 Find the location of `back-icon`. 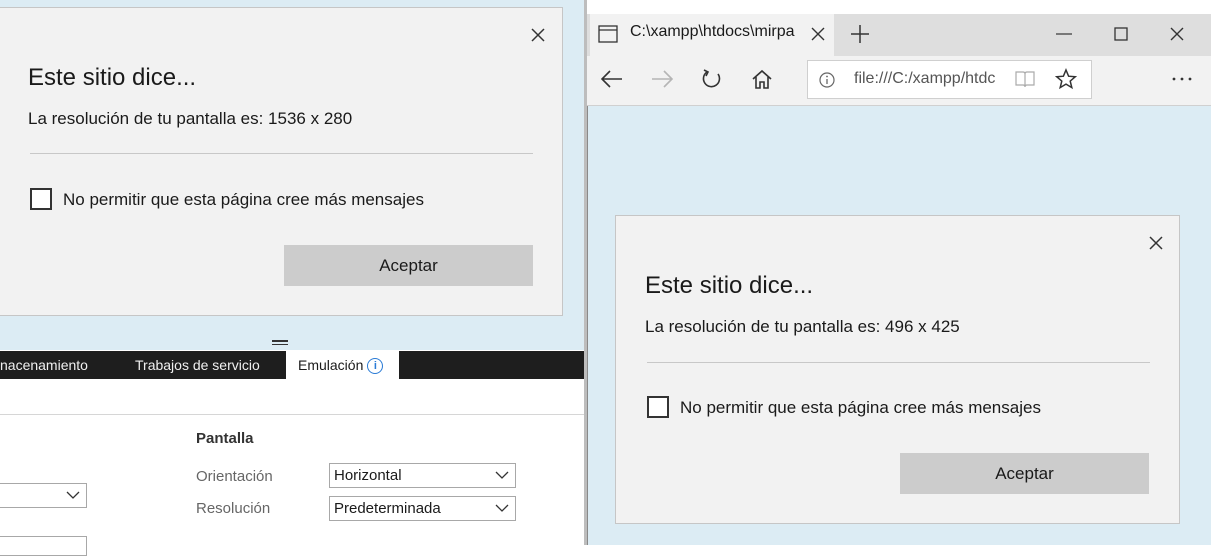

back-icon is located at coordinates (612, 79).